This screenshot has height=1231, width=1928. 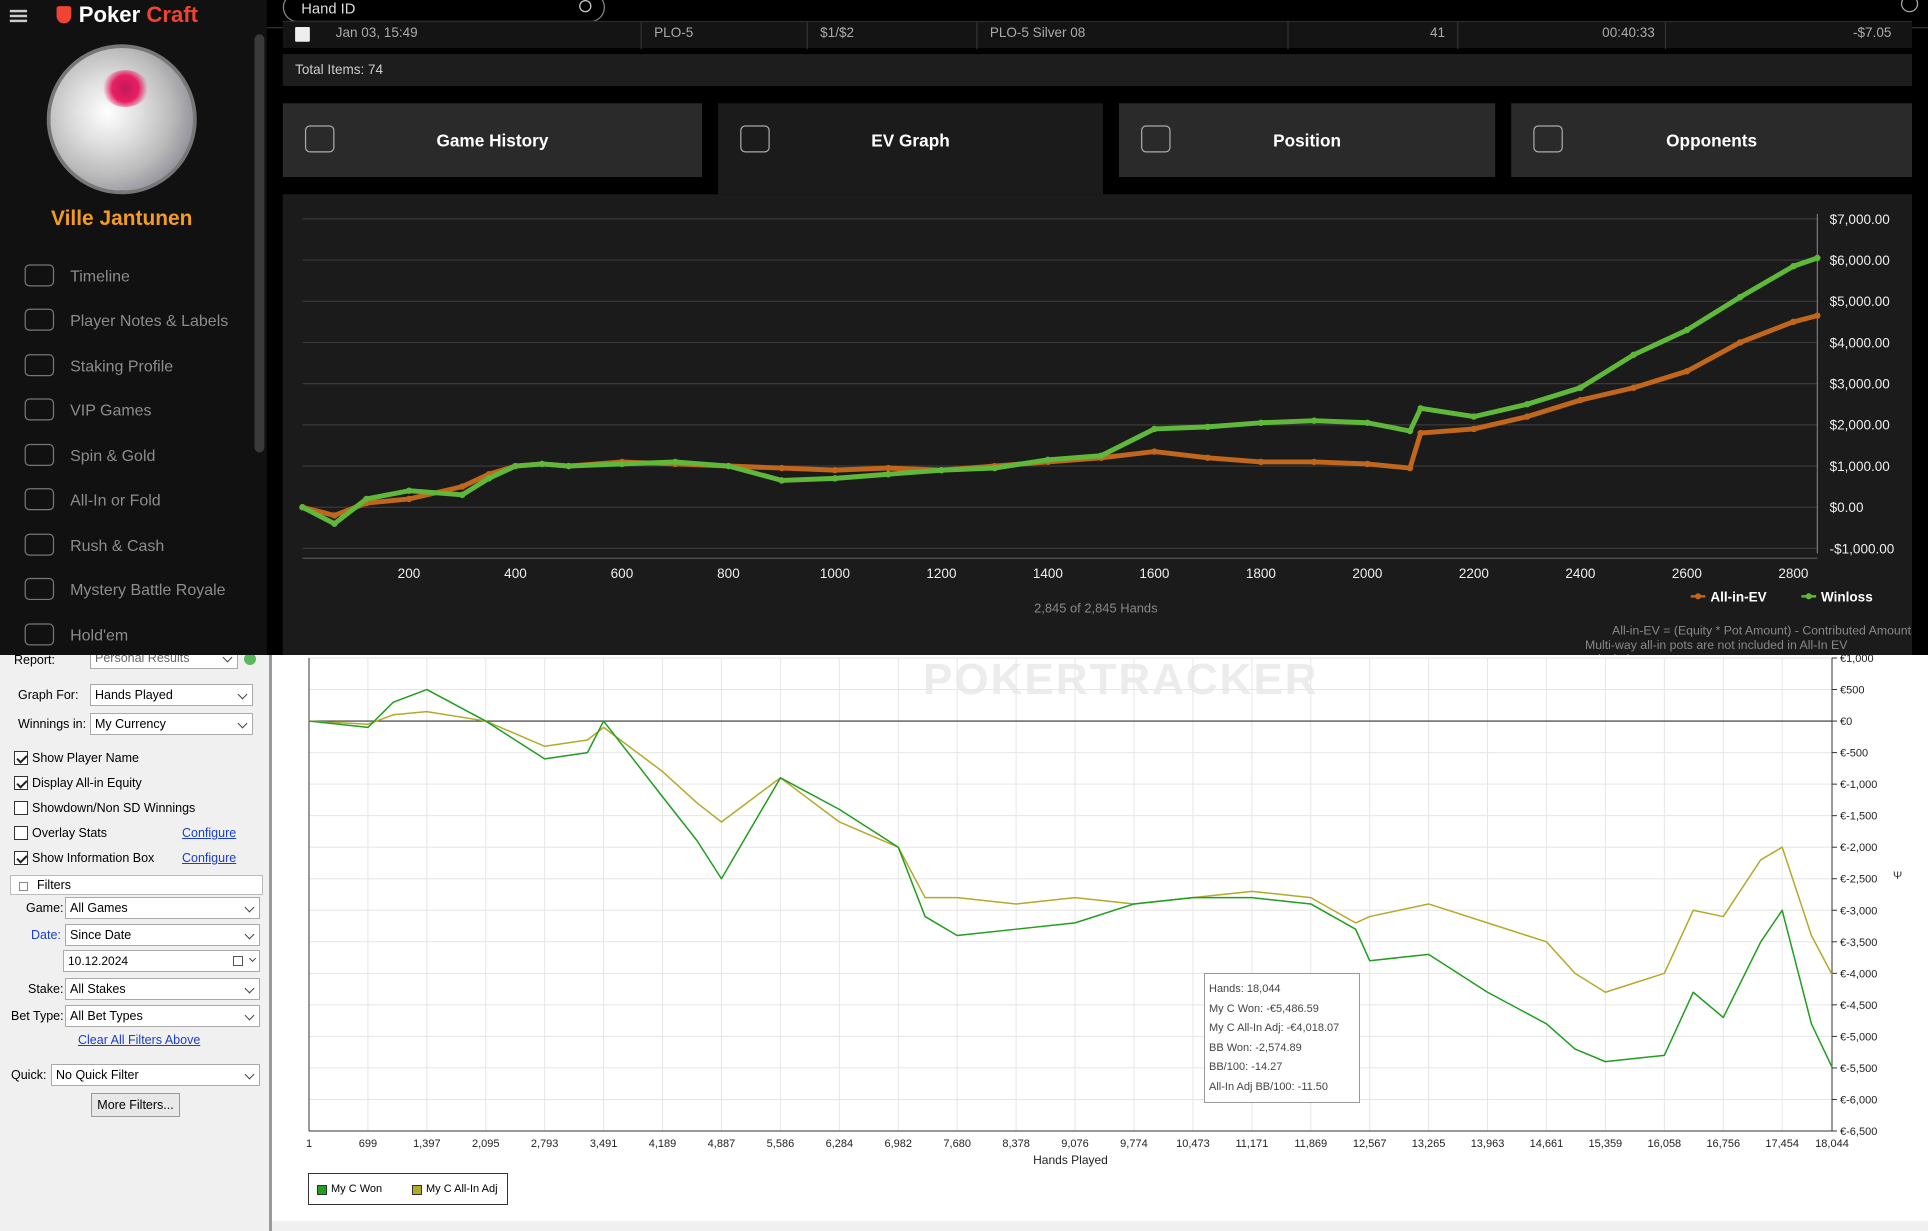 I want to click on calendar-icon, so click(x=238, y=961).